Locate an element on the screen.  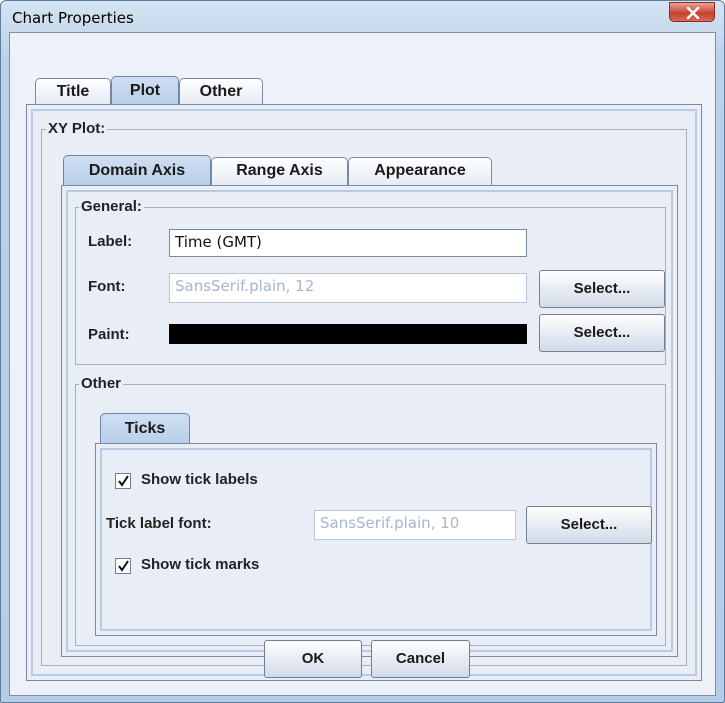
font-label: Font: is located at coordinates (107, 286).